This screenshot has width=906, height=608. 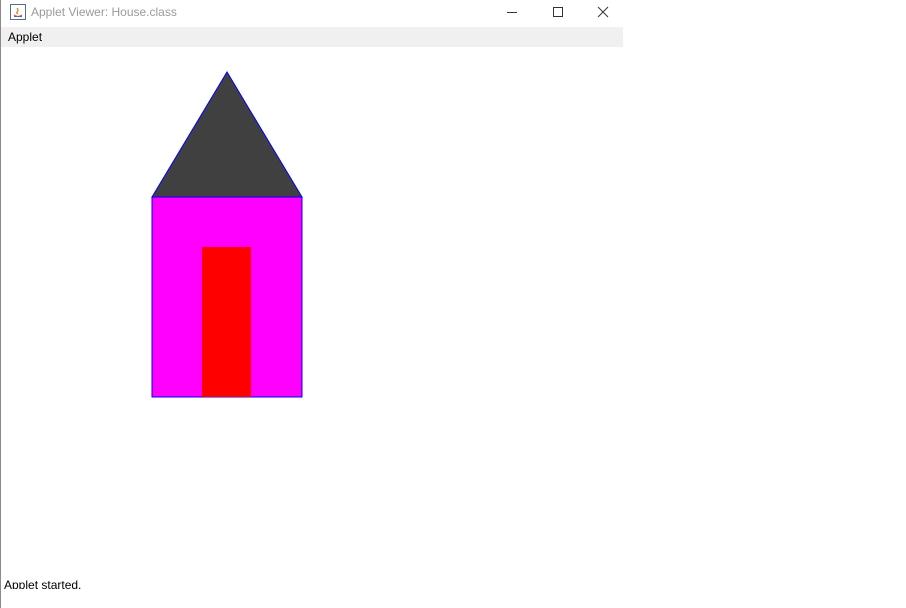 What do you see at coordinates (43, 583) in the screenshot?
I see `status-text: Applet started.` at bounding box center [43, 583].